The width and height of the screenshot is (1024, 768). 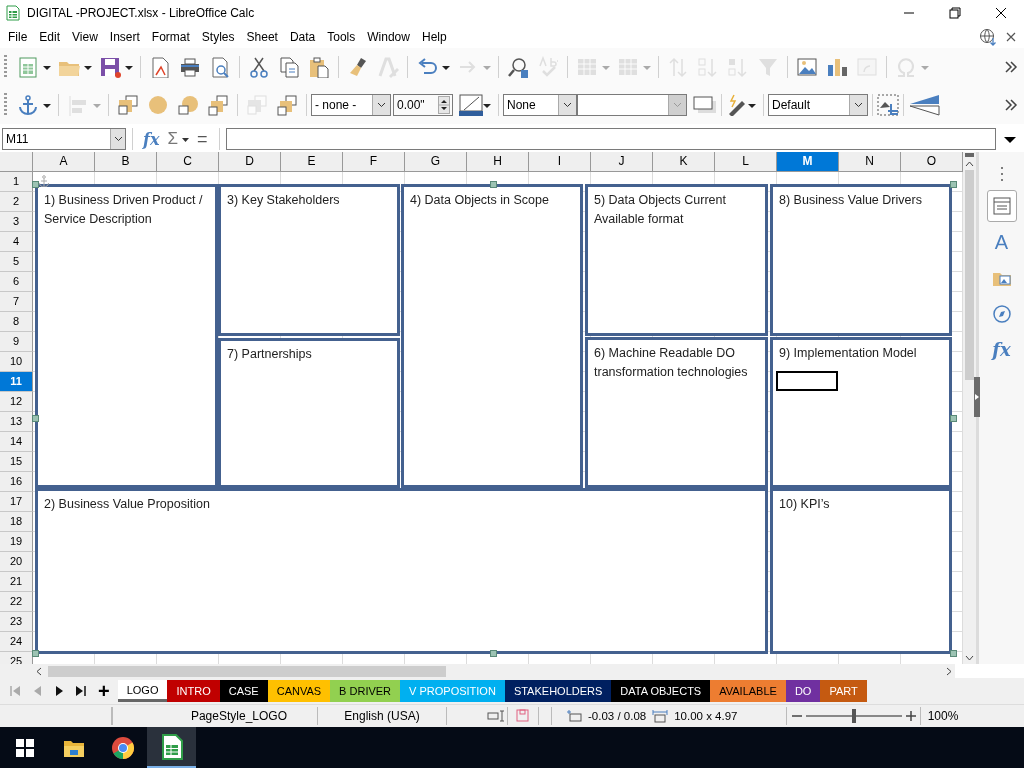 What do you see at coordinates (910, 716) in the screenshot?
I see `zoom-in-icon` at bounding box center [910, 716].